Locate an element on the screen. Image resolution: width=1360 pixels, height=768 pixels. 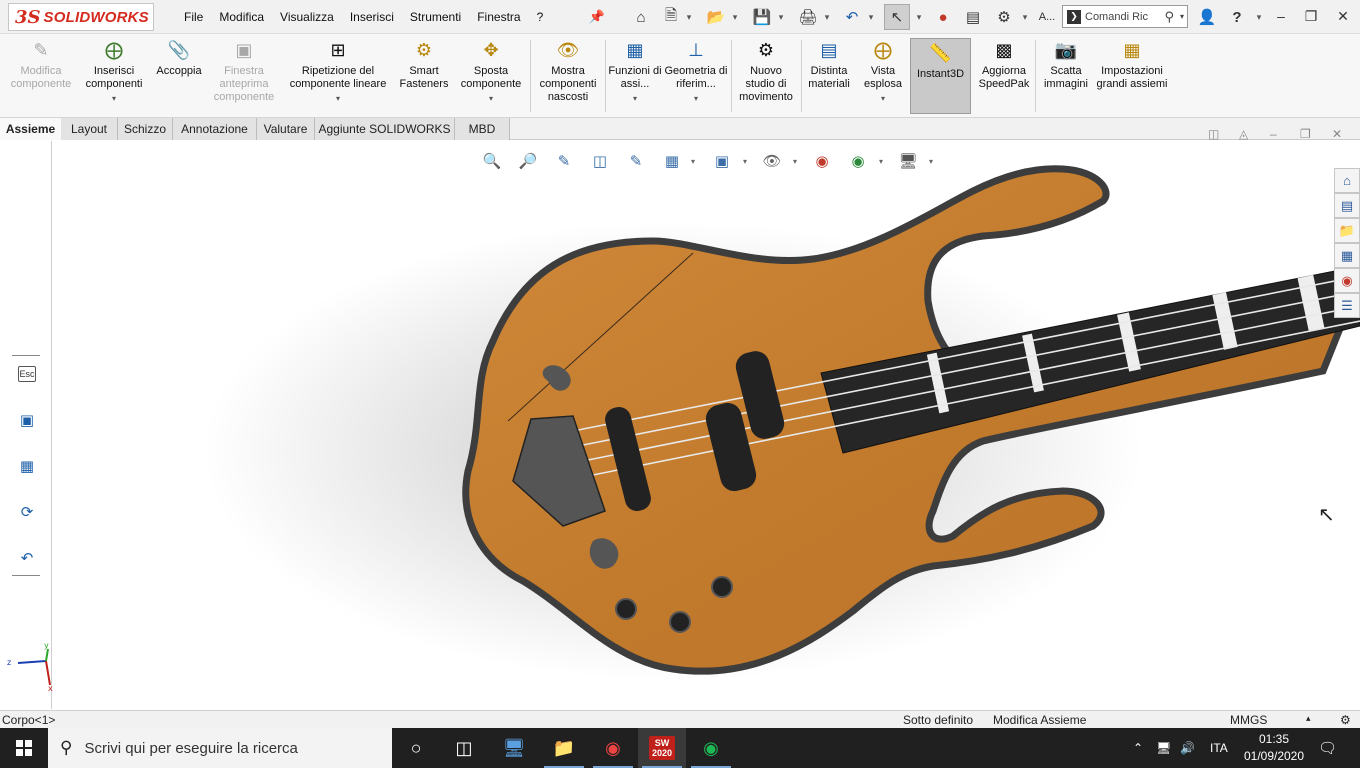
vista-esplosa-button: ⨁ Vista esplosa ▾ is located at coordinates (883, 71).